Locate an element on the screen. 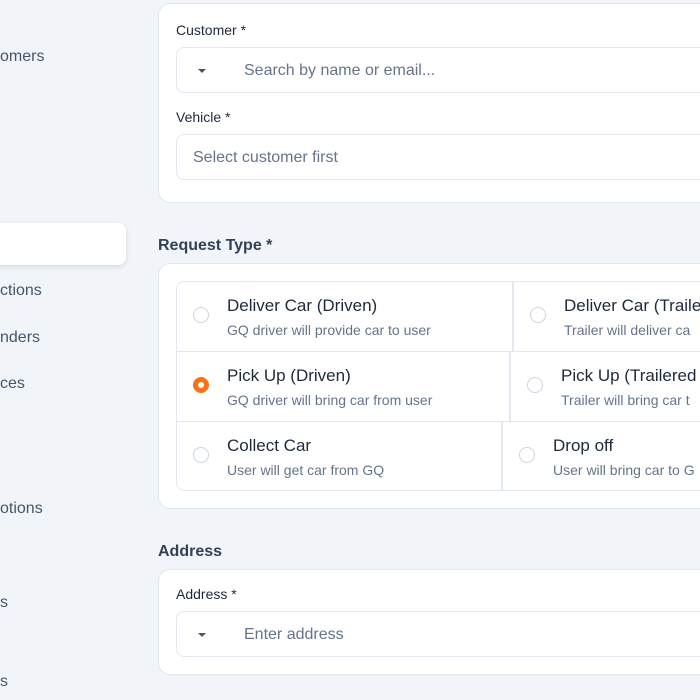 This screenshot has height=700, width=700. sidebar-item-promotions: otions is located at coordinates (21, 509).